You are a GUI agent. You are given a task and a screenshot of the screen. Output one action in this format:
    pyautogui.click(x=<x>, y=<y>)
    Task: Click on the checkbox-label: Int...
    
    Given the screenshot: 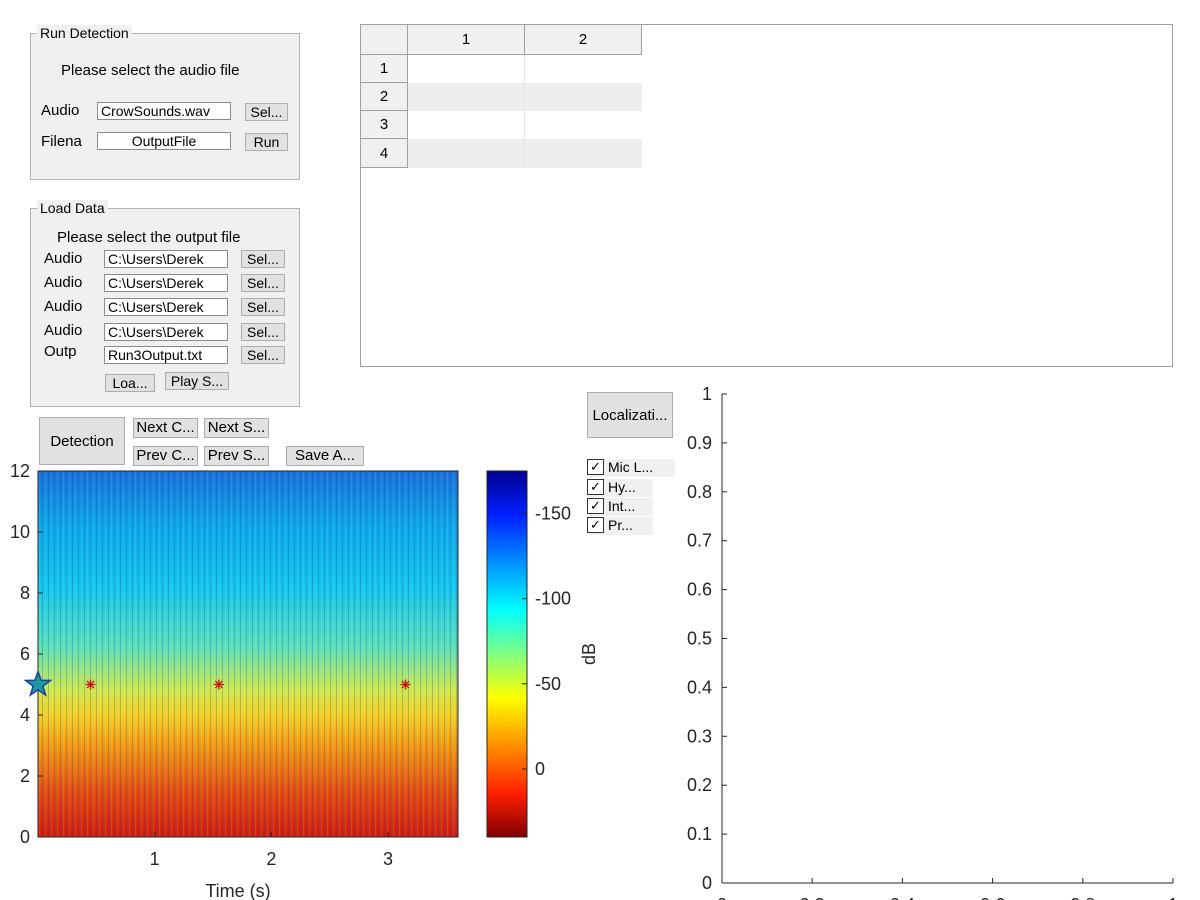 What is the action you would take?
    pyautogui.click(x=622, y=506)
    